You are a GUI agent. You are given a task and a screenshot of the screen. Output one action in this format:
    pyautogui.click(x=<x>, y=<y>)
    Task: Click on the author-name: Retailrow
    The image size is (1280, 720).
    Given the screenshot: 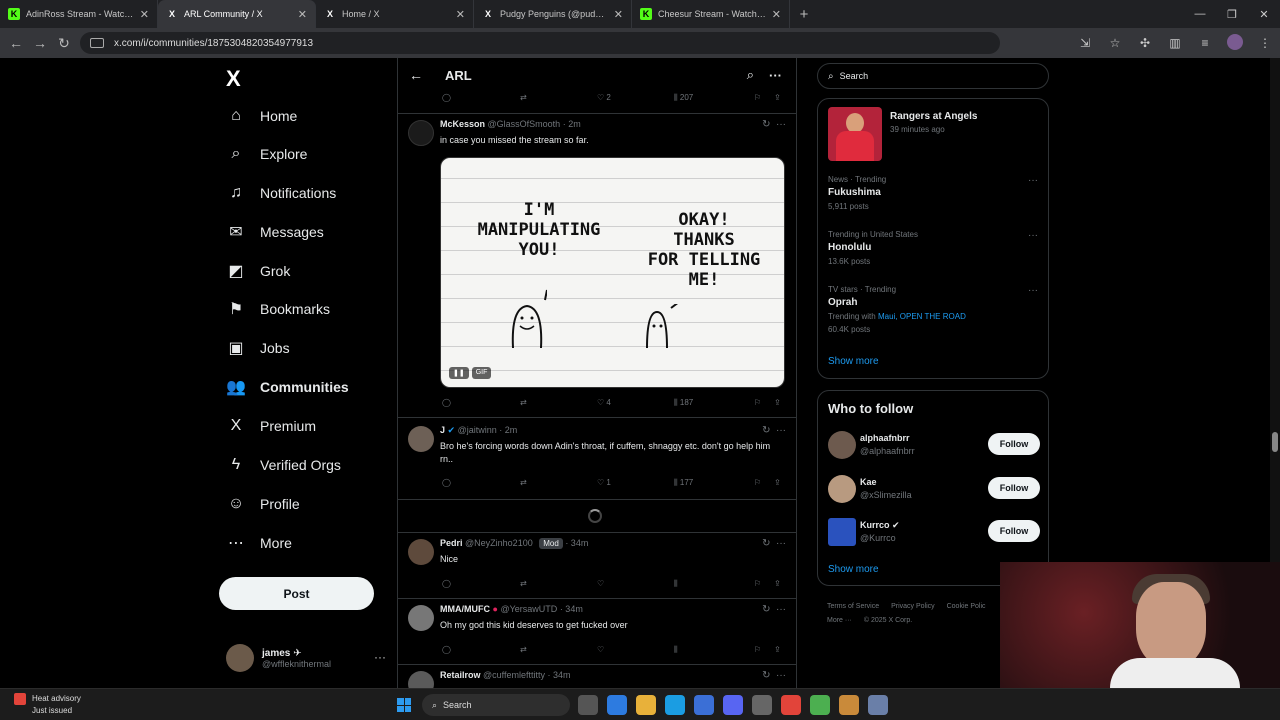 What is the action you would take?
    pyautogui.click(x=460, y=675)
    